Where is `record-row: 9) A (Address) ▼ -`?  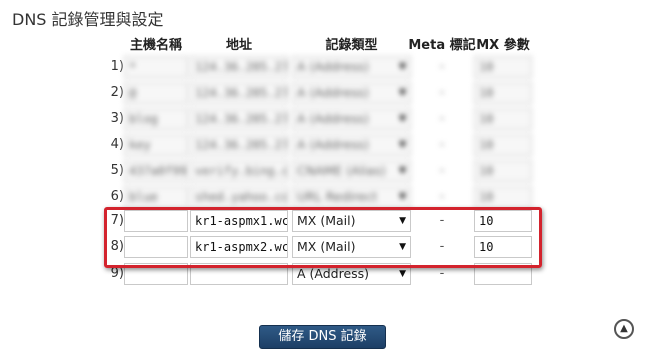 record-row: 9) A (Address) ▼ - is located at coordinates (325, 275).